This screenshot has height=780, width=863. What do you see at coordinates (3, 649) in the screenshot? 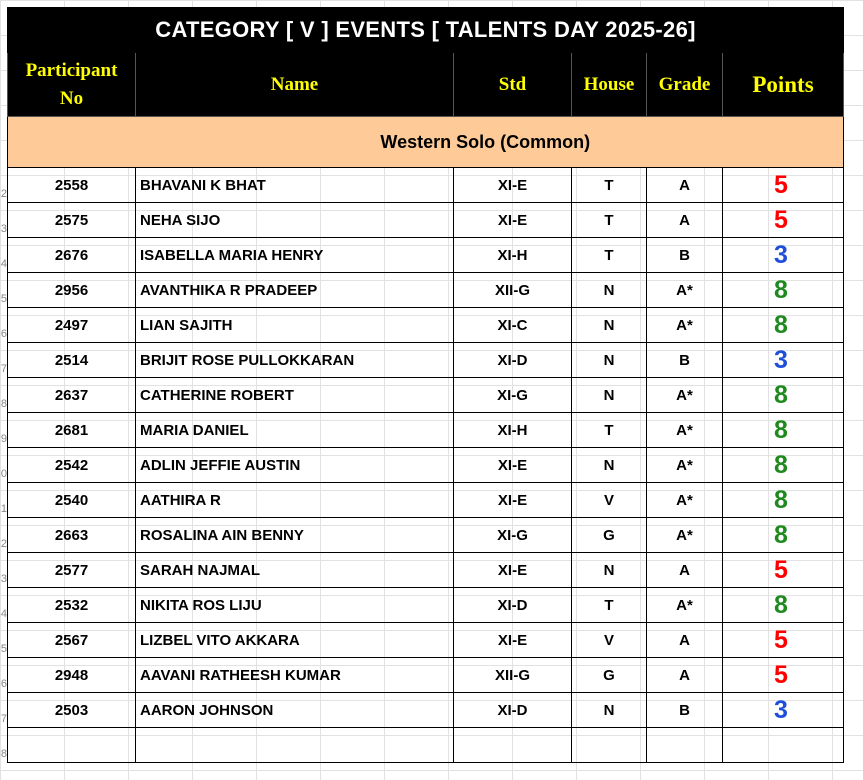
I see `row-number: 5` at bounding box center [3, 649].